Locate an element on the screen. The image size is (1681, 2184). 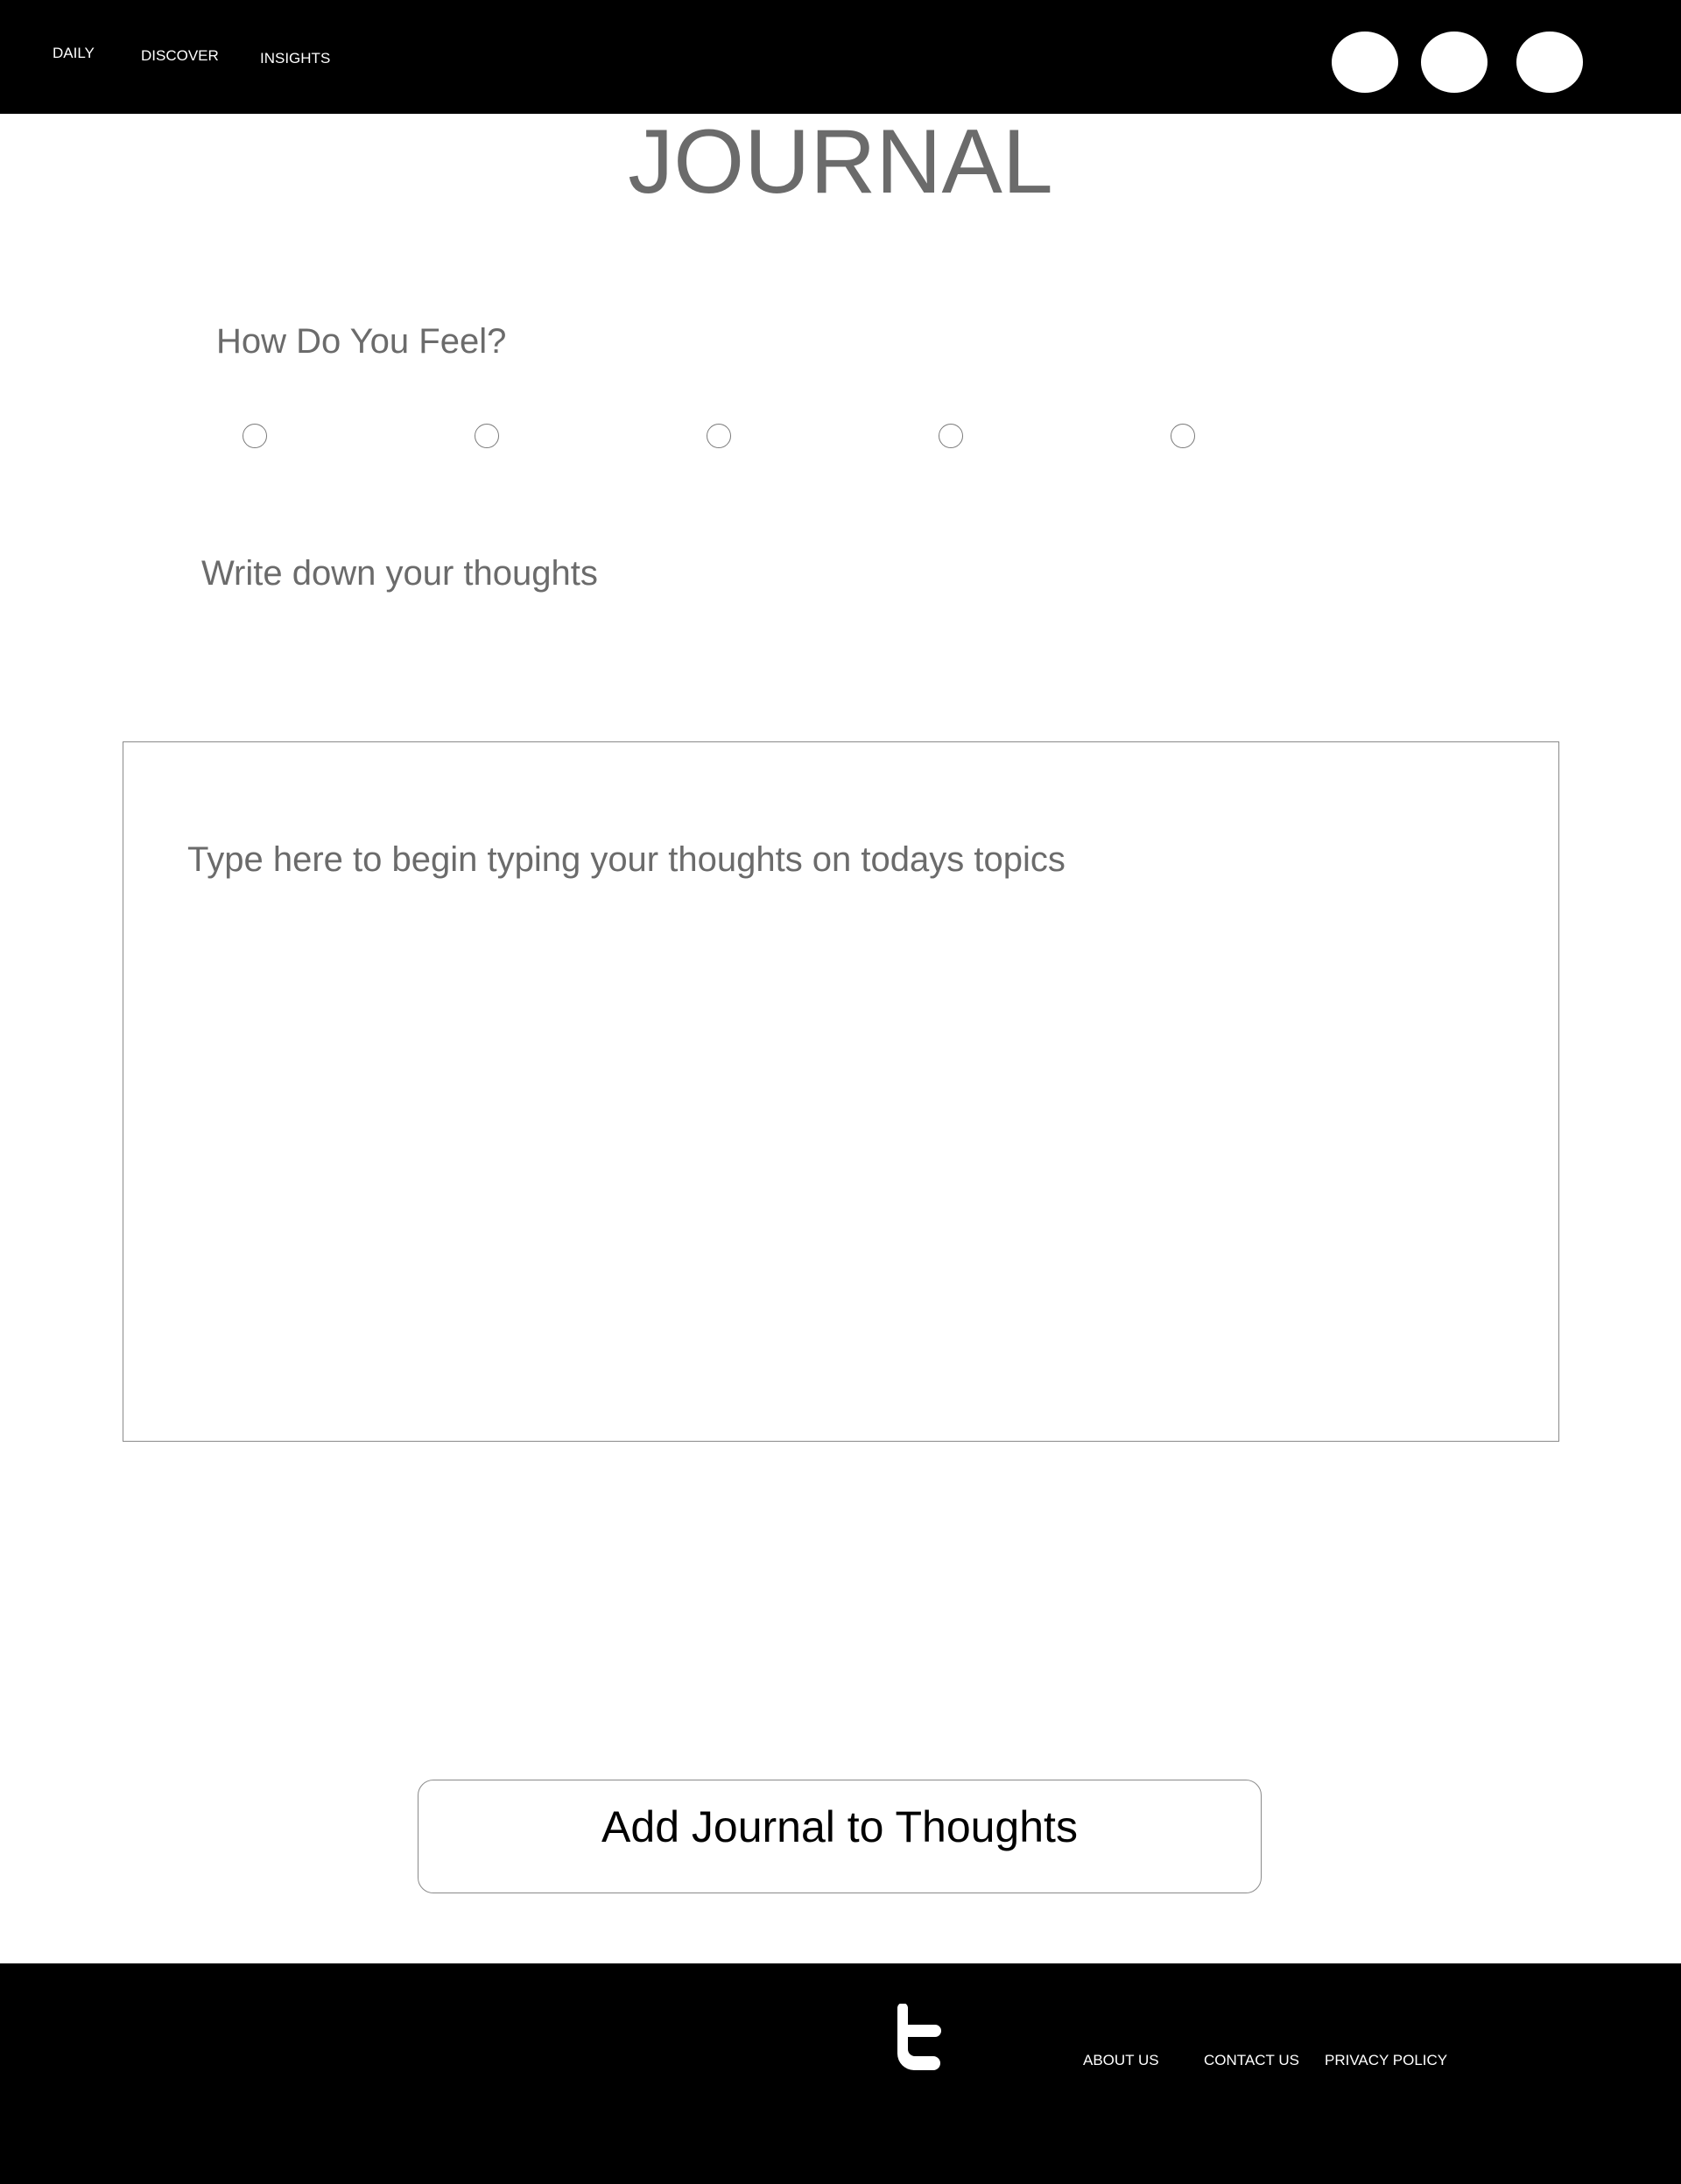
footer-contact-link: CONTACT US is located at coordinates (1251, 2060).